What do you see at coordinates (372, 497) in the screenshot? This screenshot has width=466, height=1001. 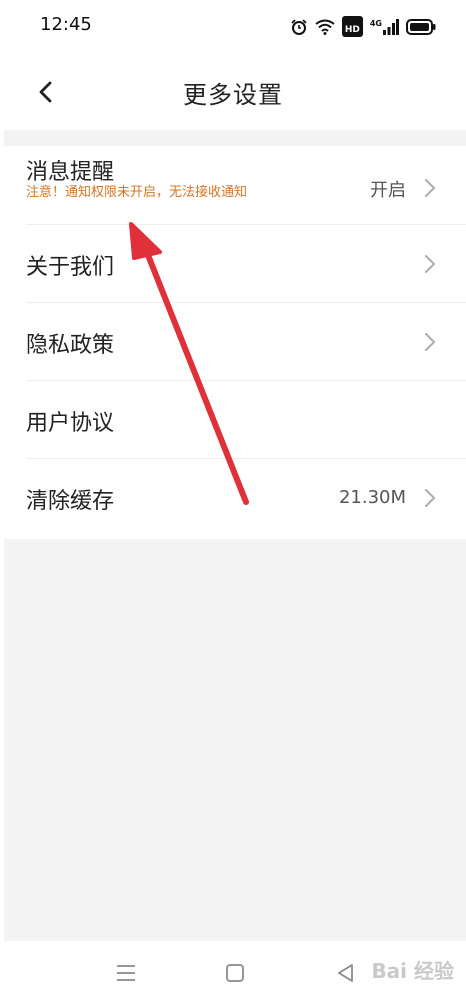 I see `cache-size-value: 21.30M` at bounding box center [372, 497].